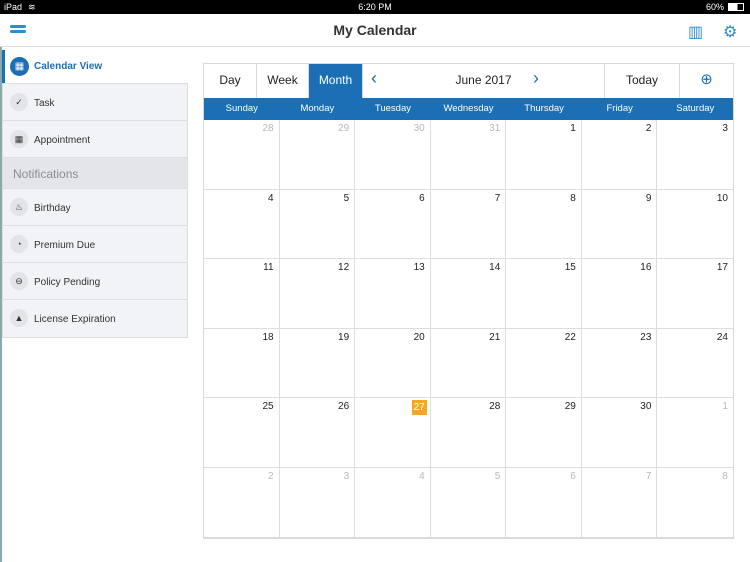 This screenshot has height=562, width=750. I want to click on sidebar-item-premium-due: ◔ Premium Due, so click(95, 244).